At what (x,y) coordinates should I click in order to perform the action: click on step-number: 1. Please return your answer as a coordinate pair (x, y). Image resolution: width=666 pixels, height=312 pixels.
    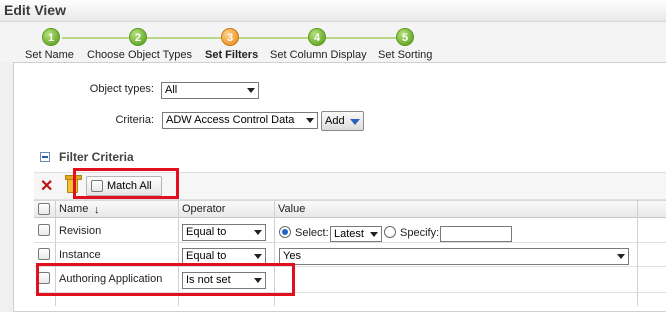
    Looking at the image, I should click on (51, 37).